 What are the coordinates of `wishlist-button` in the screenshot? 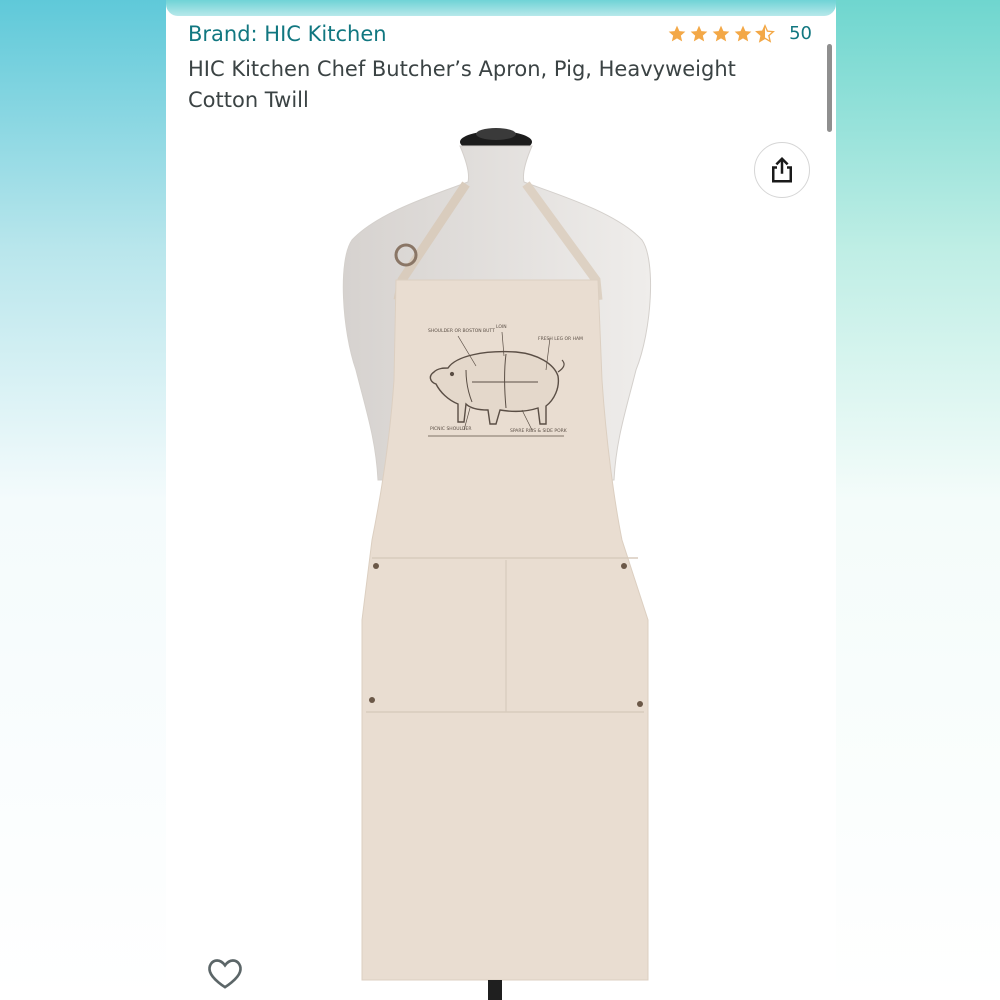 It's located at (225, 973).